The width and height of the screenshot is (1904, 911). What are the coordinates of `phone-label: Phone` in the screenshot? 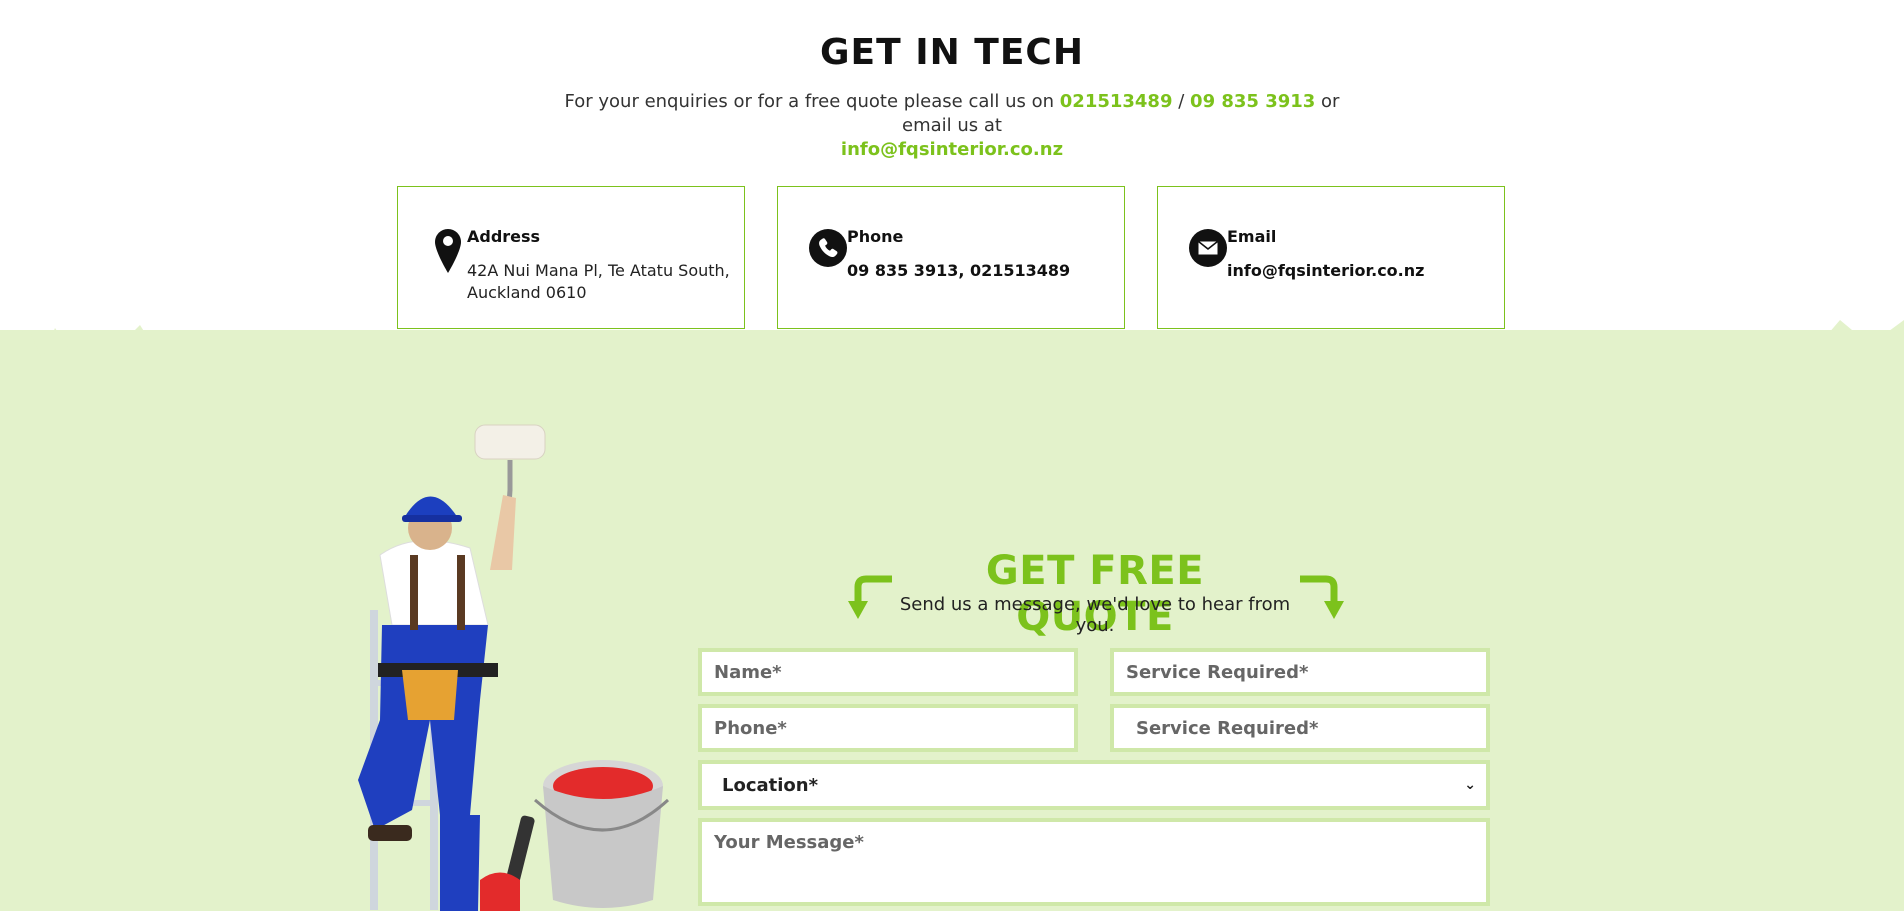 It's located at (875, 236).